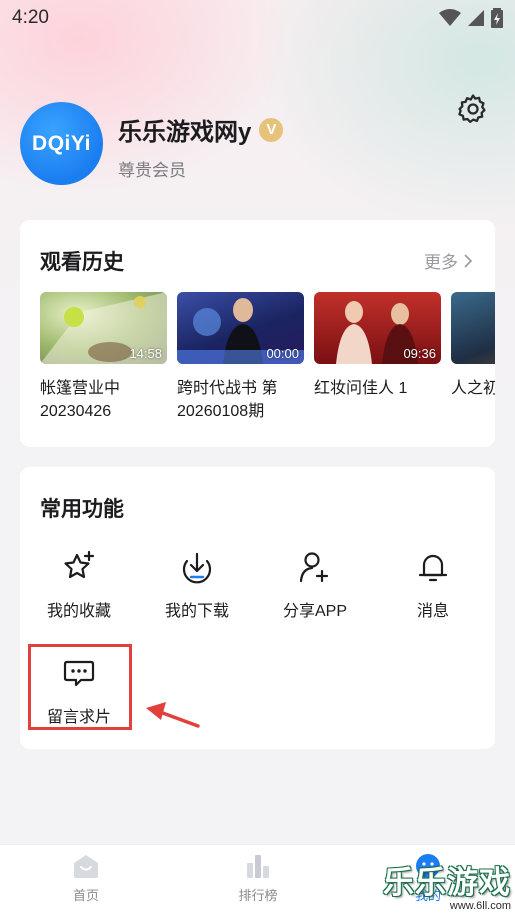 This screenshot has width=515, height=917. I want to click on history-item: 14:58 帐篷营业中 20230426, so click(103, 357).